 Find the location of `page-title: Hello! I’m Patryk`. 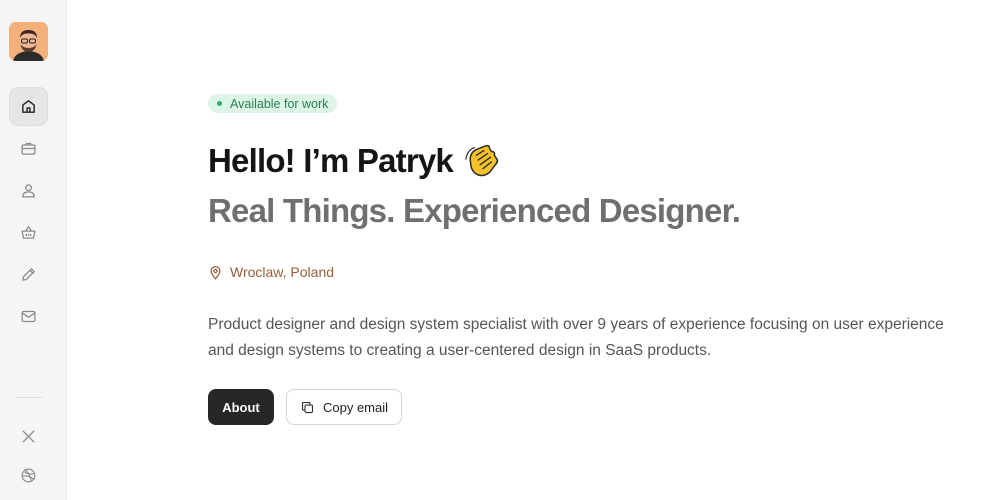

page-title: Hello! I’m Patryk is located at coordinates (354, 161).